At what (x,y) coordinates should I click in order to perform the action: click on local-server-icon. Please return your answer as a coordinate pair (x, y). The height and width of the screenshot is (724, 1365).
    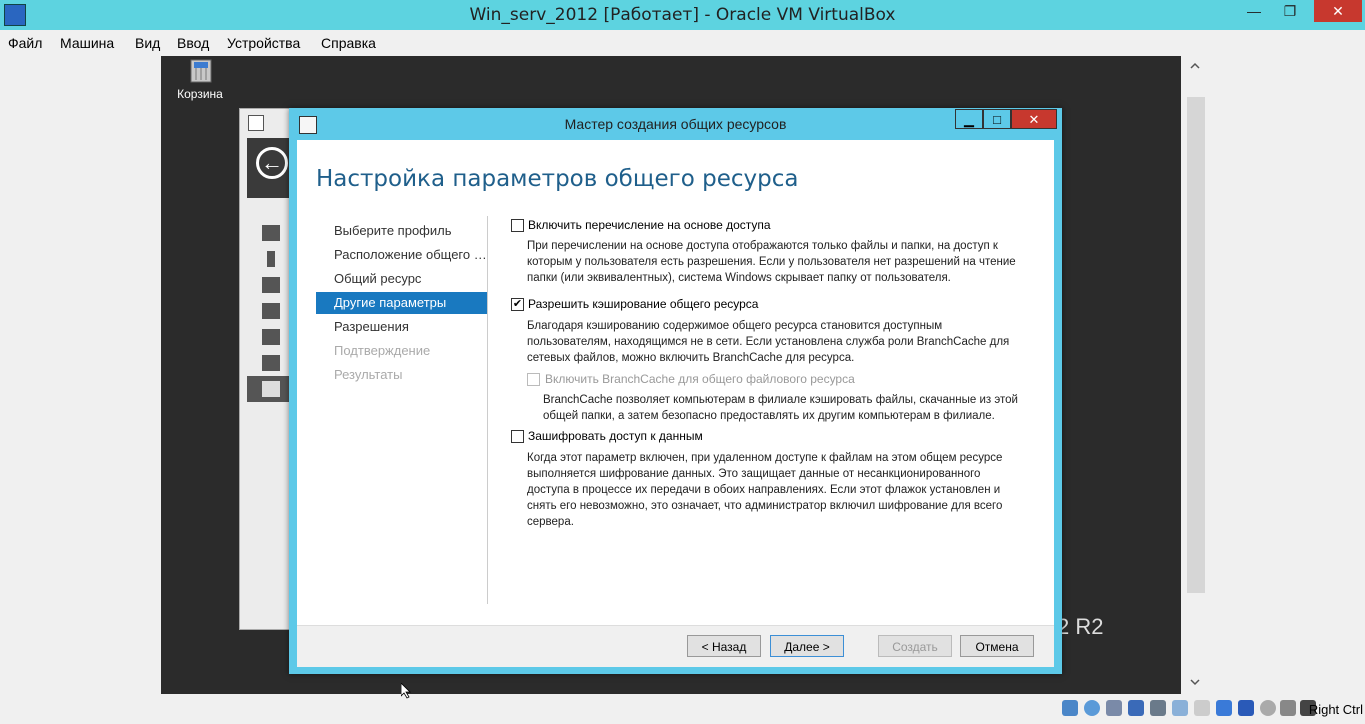
    Looking at the image, I should click on (271, 259).